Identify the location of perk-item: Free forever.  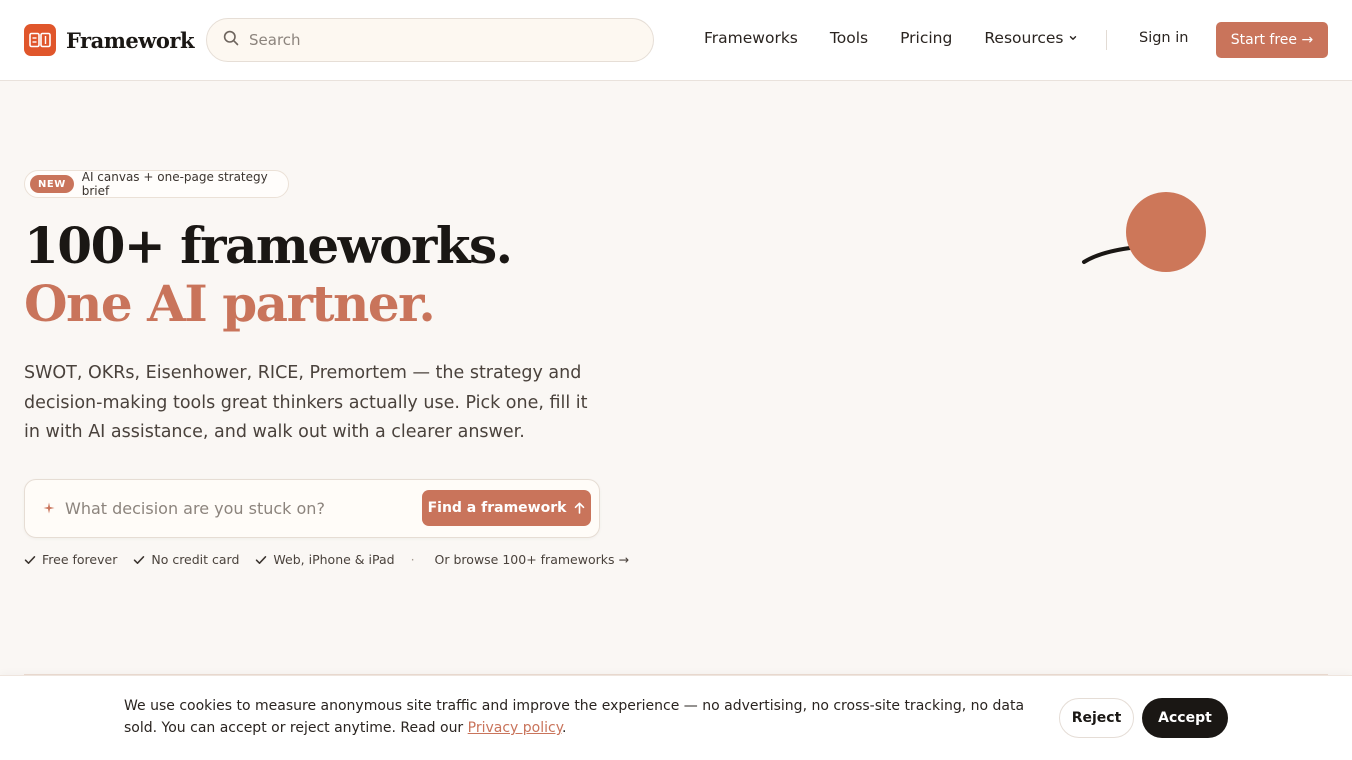
(70, 559).